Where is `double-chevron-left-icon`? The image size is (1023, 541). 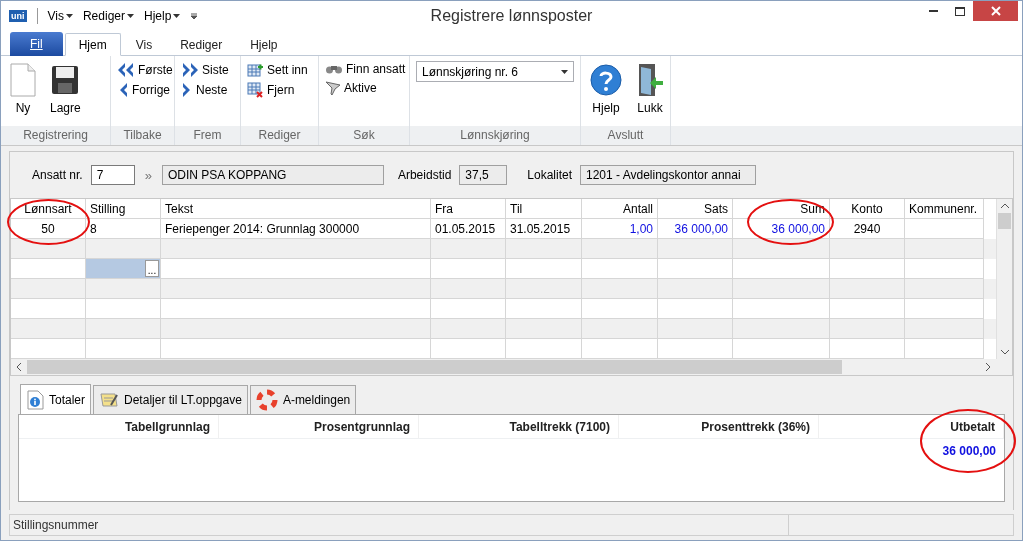
double-chevron-left-icon is located at coordinates (126, 70).